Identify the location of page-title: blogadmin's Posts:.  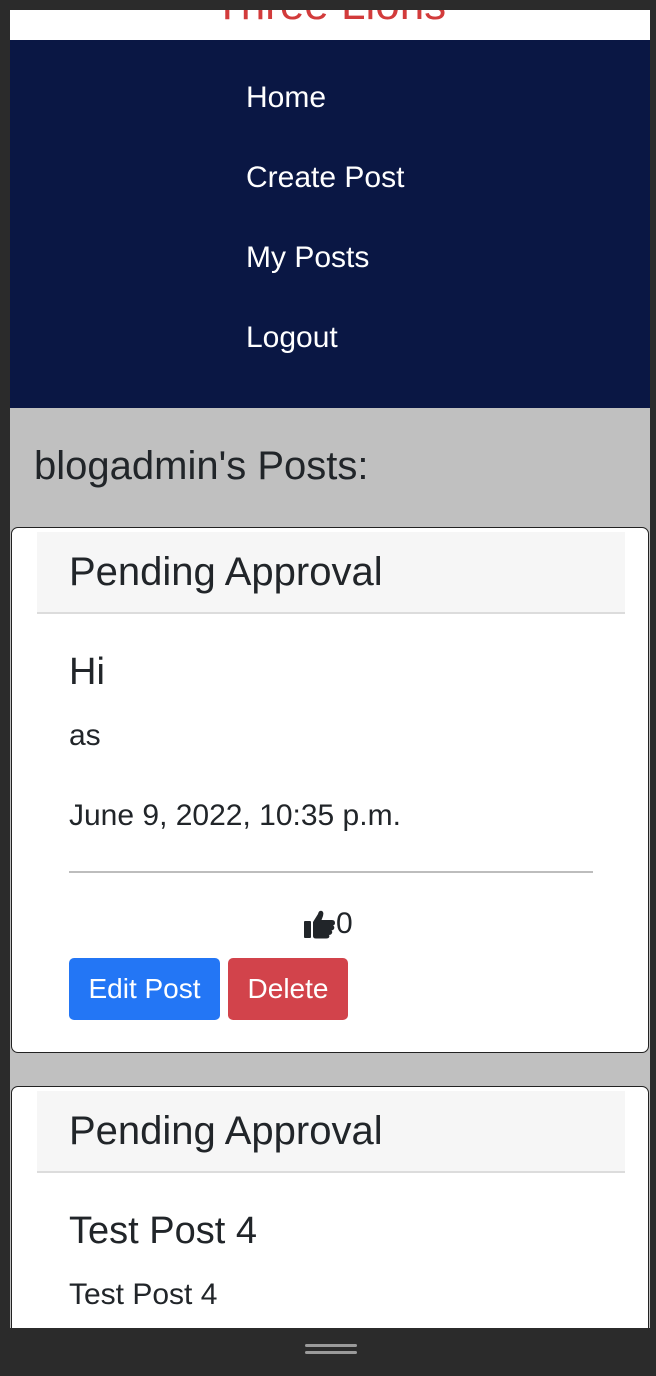
(201, 466).